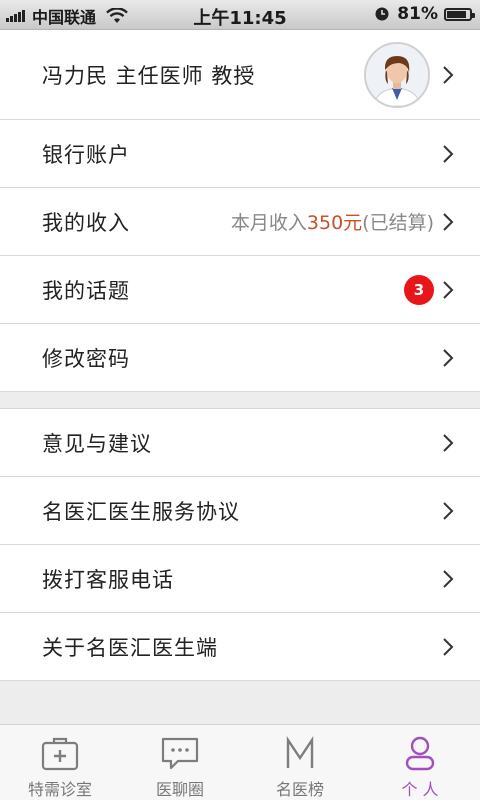 Image resolution: width=480 pixels, height=800 pixels. Describe the element at coordinates (268, 223) in the screenshot. I see `income-prefix: 本月收入` at that location.